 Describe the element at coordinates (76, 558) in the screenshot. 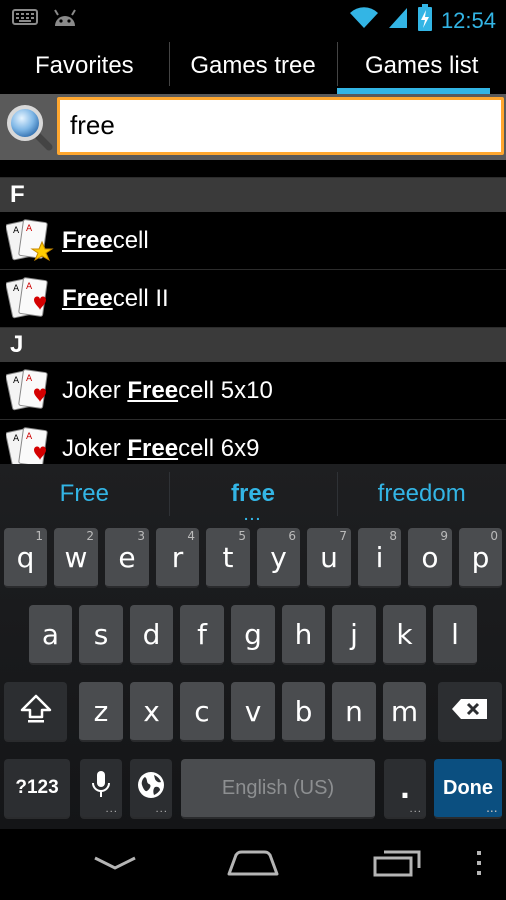

I see `key-w: w2` at that location.